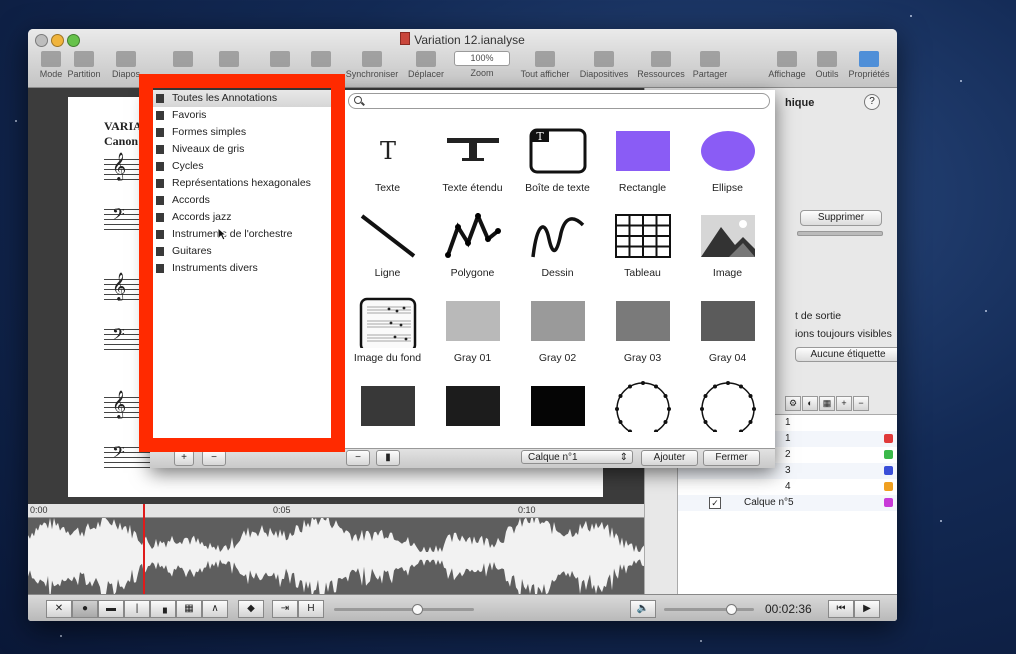 The image size is (1016, 654). What do you see at coordinates (51, 59) in the screenshot?
I see `mode-icon` at bounding box center [51, 59].